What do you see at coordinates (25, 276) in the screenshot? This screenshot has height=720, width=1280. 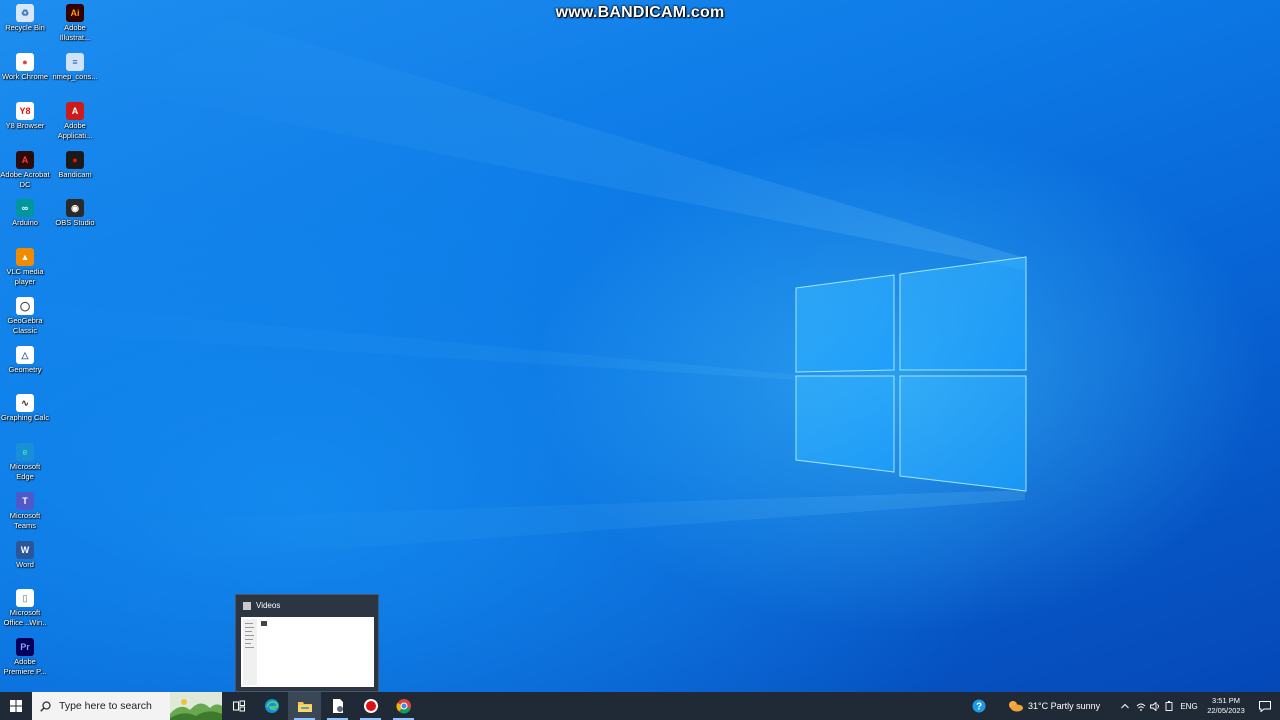 I see `desktop-icon-label: VLC media player` at bounding box center [25, 276].